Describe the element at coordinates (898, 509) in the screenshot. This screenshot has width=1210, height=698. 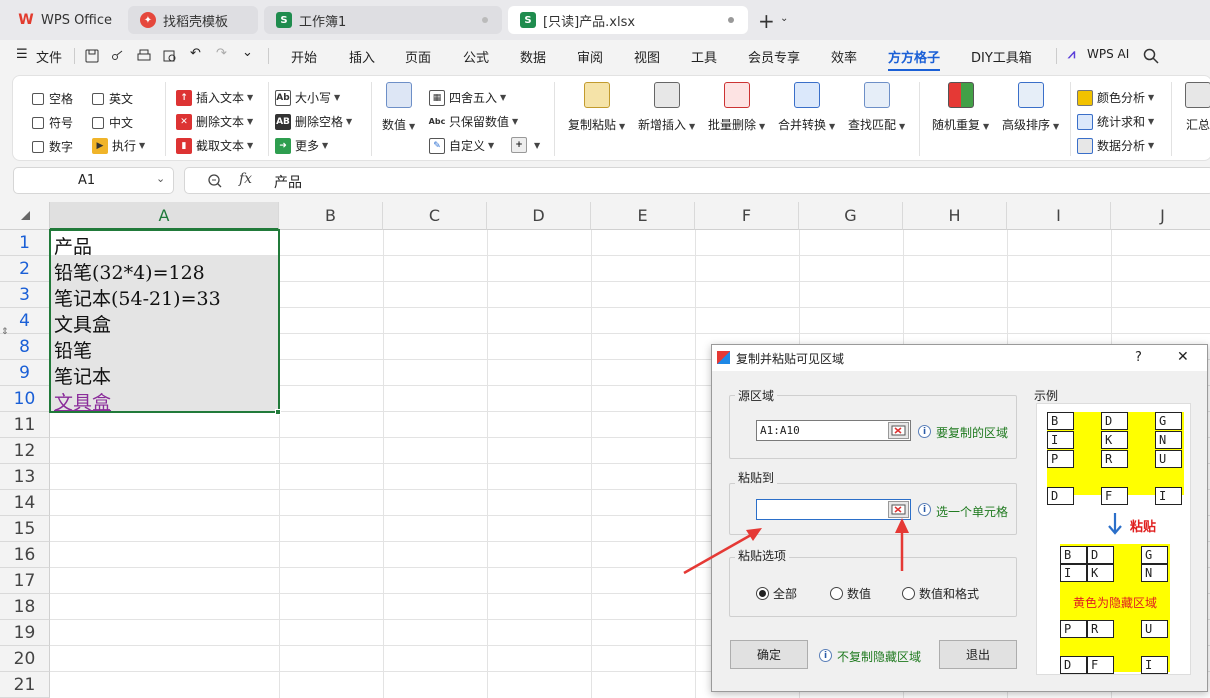
I see `paste-target-picker-icon` at that location.